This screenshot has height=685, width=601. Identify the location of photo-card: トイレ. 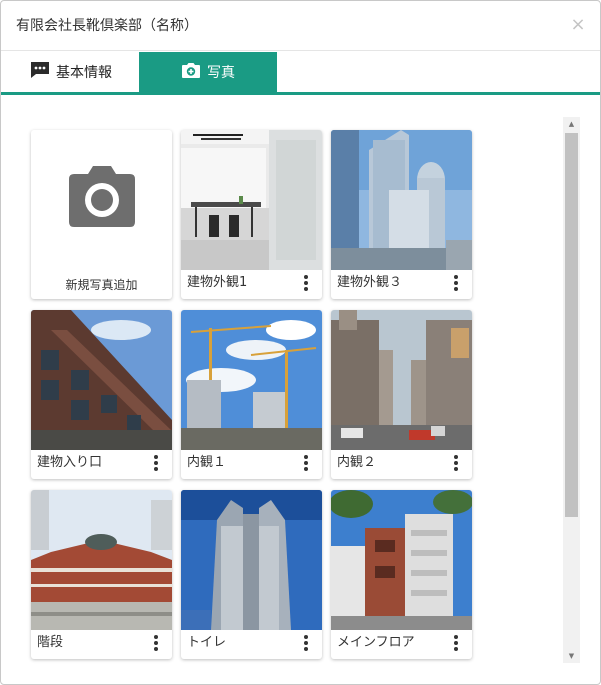
(251, 574).